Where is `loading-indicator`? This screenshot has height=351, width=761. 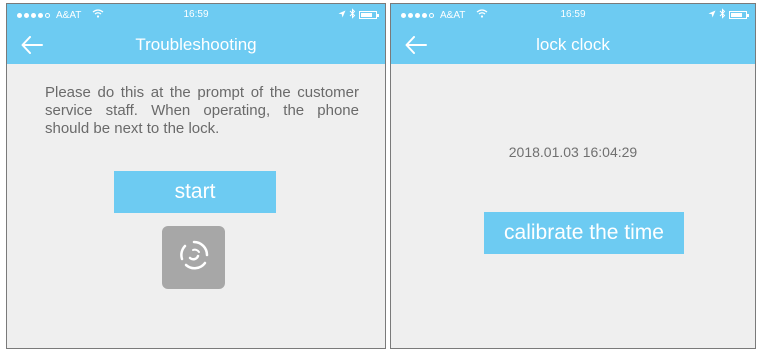 loading-indicator is located at coordinates (193, 257).